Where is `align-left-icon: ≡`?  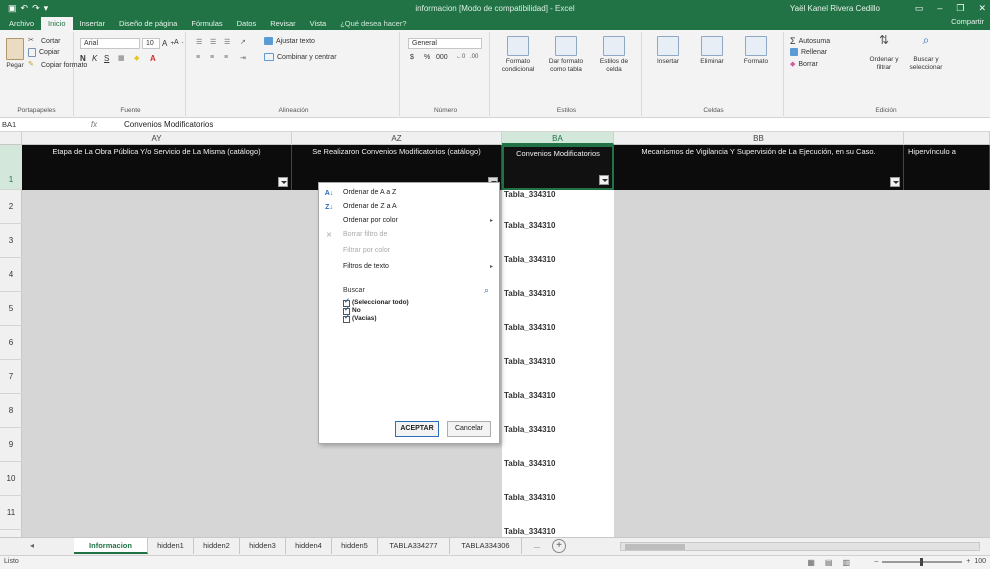 align-left-icon: ≡ is located at coordinates (198, 57).